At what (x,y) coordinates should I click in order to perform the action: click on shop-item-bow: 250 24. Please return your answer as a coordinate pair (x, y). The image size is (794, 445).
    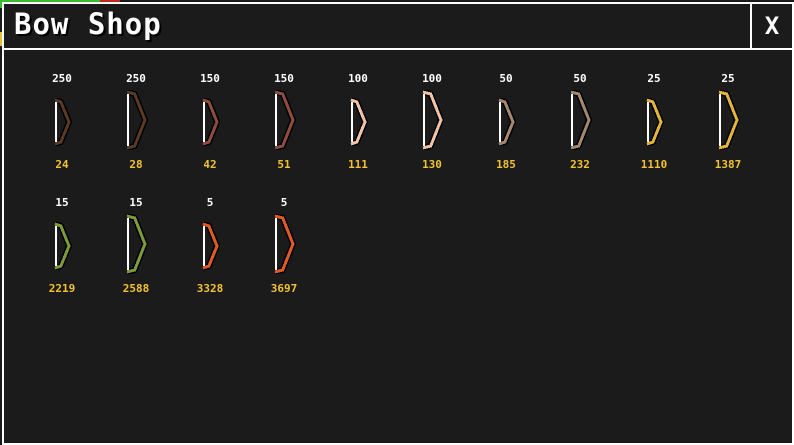
    Looking at the image, I should click on (62, 121).